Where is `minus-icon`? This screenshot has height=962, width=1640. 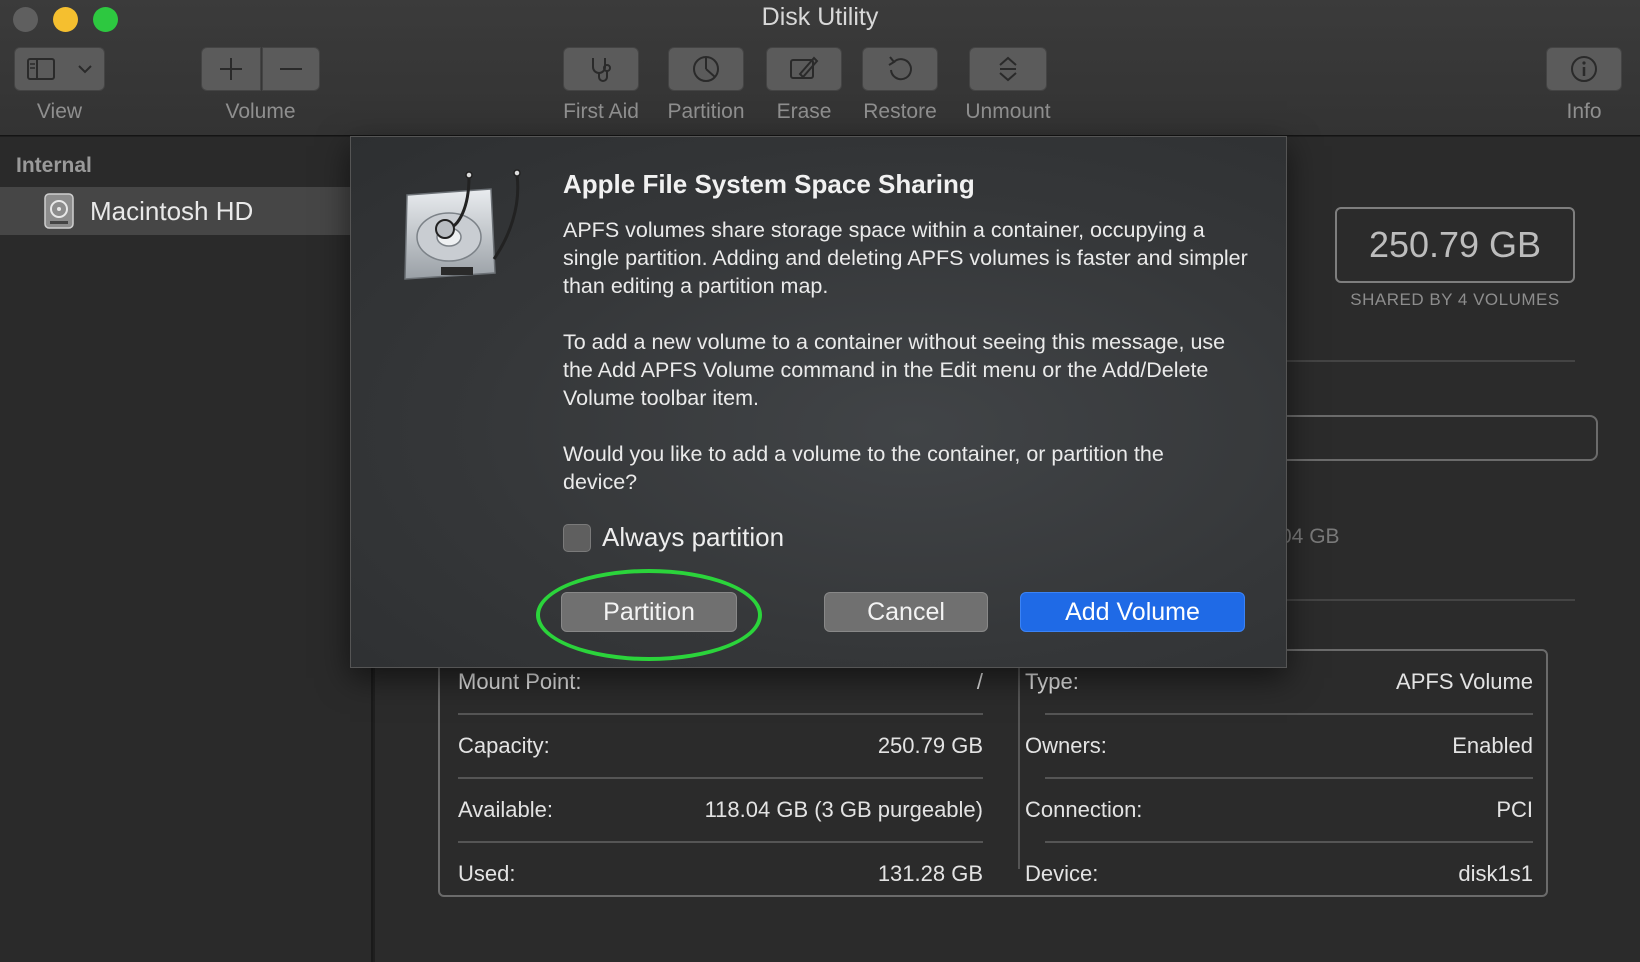 minus-icon is located at coordinates (291, 69).